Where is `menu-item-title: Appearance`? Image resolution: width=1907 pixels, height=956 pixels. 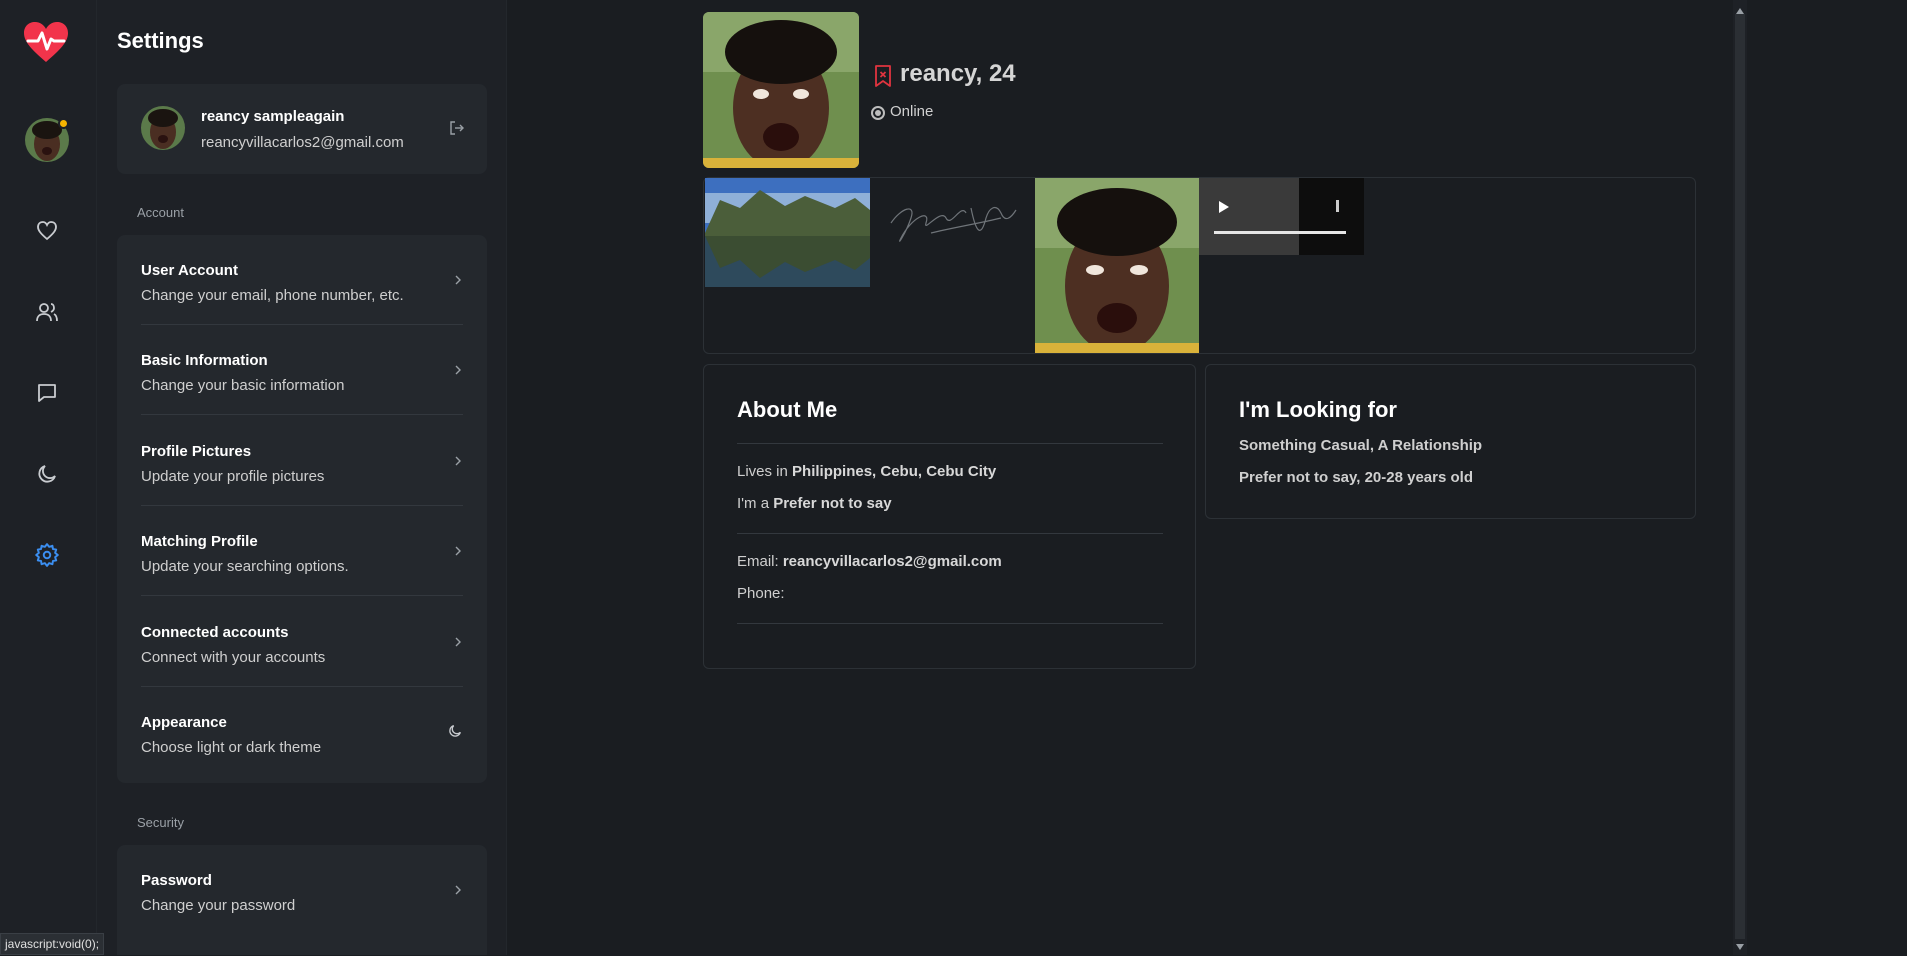
menu-item-title: Appearance is located at coordinates (184, 722).